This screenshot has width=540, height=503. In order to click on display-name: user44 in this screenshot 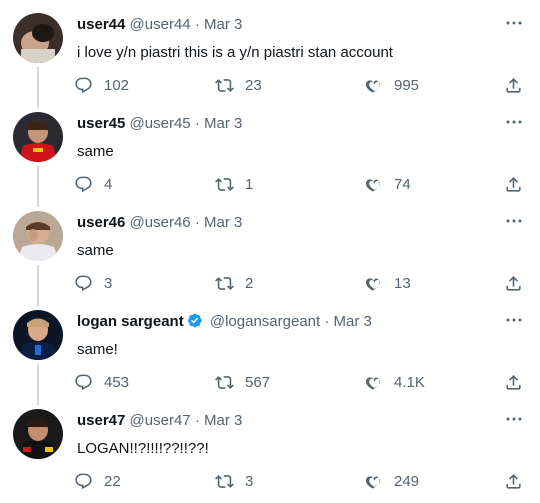, I will do `click(101, 24)`.